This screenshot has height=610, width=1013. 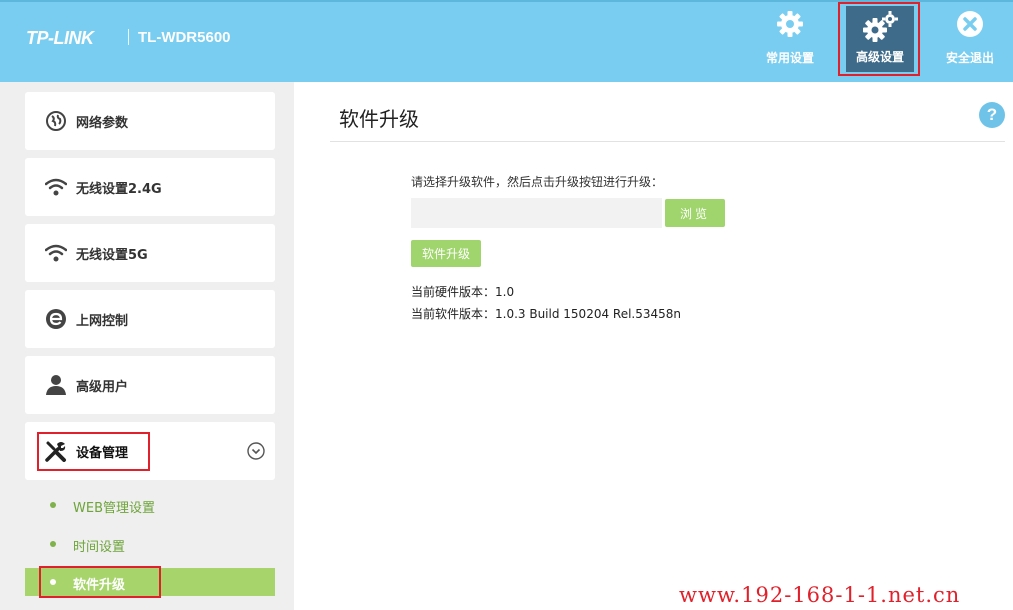 What do you see at coordinates (99, 547) in the screenshot?
I see `sidebar-subitem-label: 时间设置` at bounding box center [99, 547].